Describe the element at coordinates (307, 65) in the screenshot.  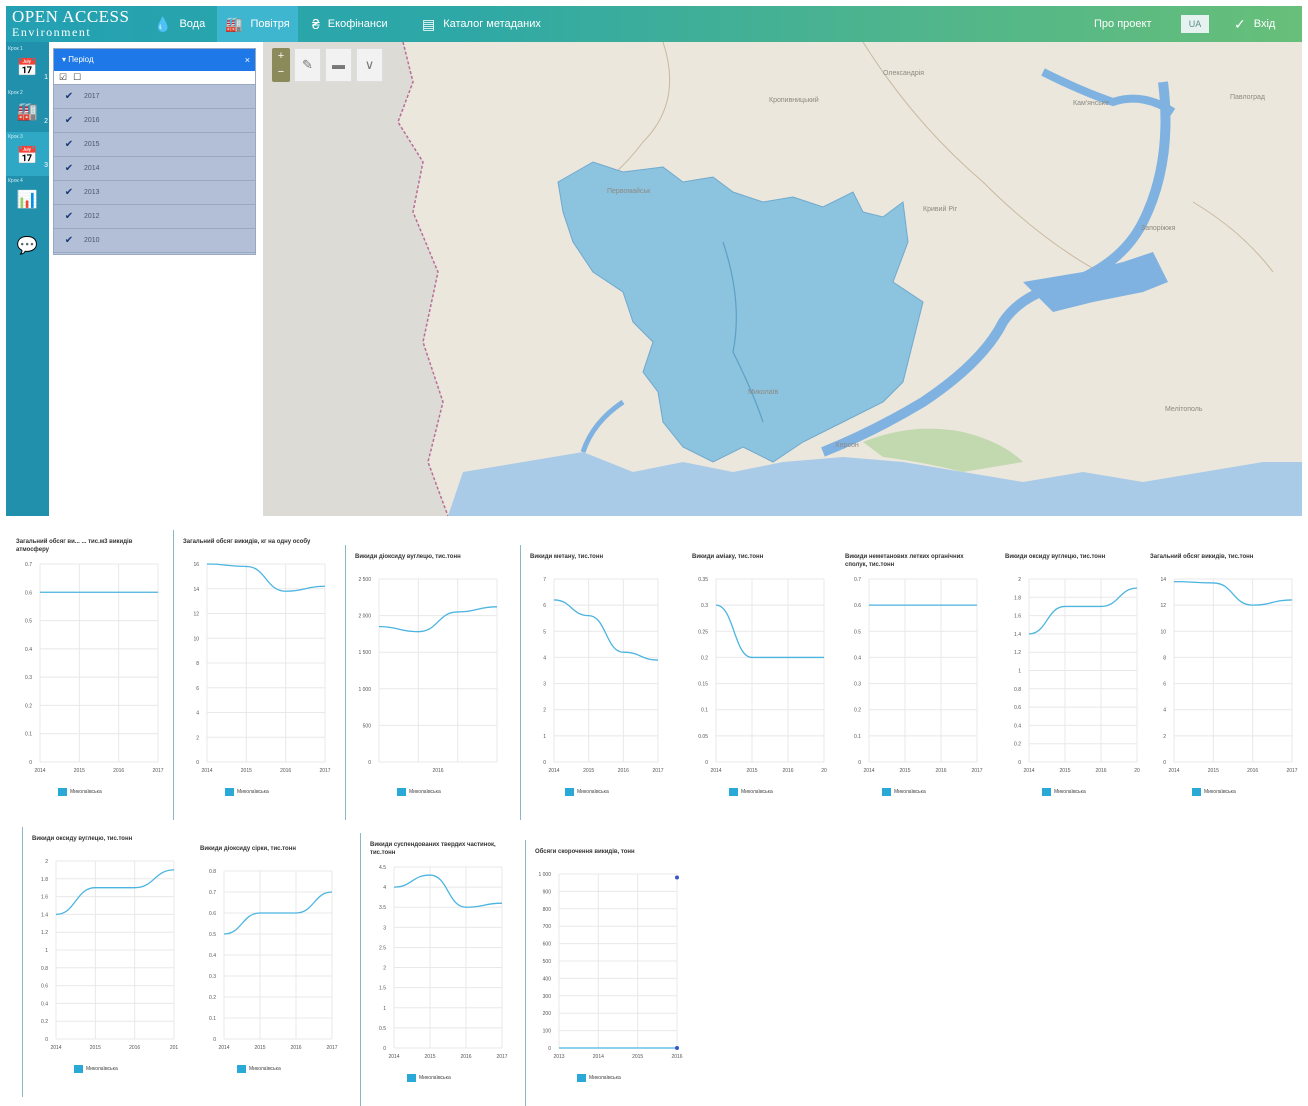
I see `draw-line-button: ✎` at that location.